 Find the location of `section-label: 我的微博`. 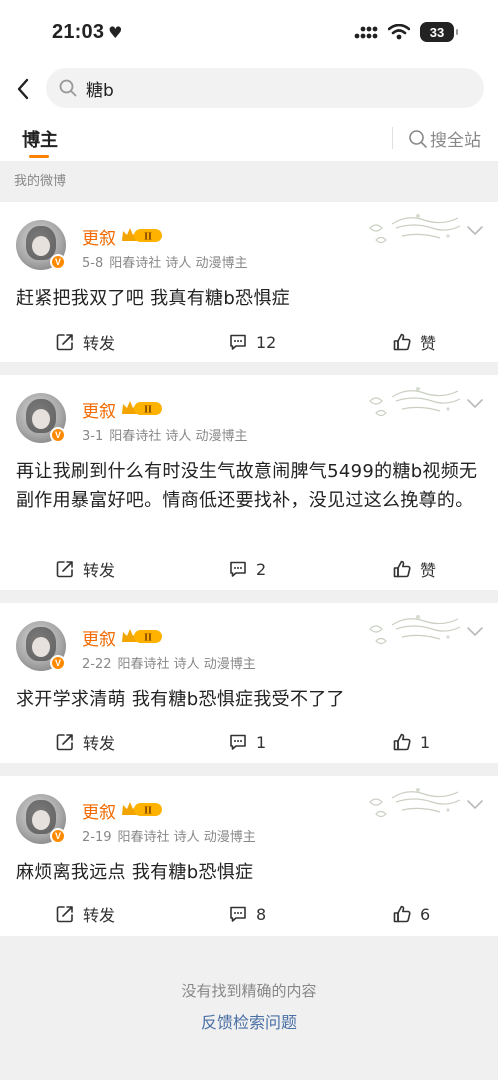

section-label: 我的微博 is located at coordinates (249, 182).